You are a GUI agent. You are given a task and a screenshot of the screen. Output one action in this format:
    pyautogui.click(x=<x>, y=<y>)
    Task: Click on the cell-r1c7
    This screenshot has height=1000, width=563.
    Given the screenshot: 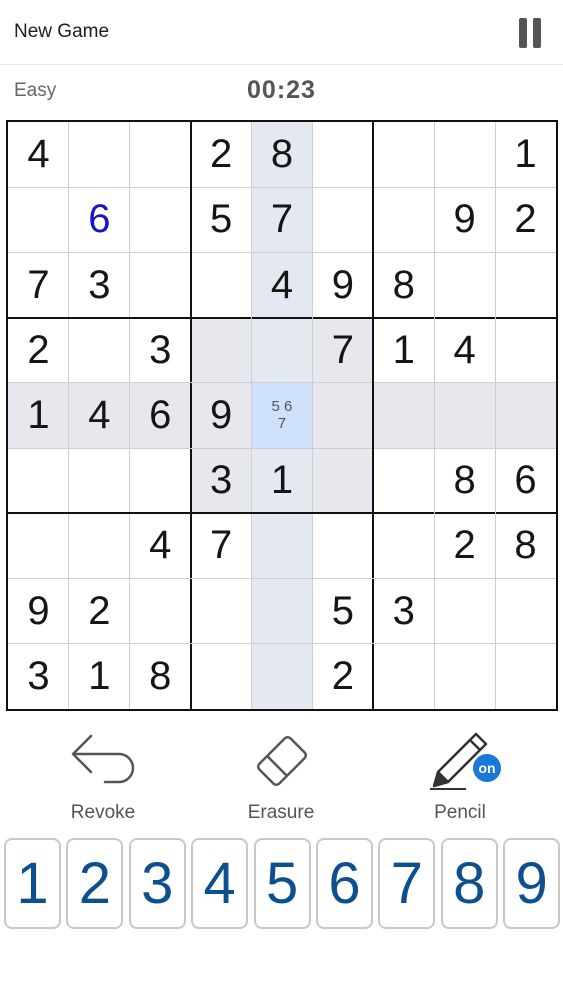 What is the action you would take?
    pyautogui.click(x=403, y=154)
    